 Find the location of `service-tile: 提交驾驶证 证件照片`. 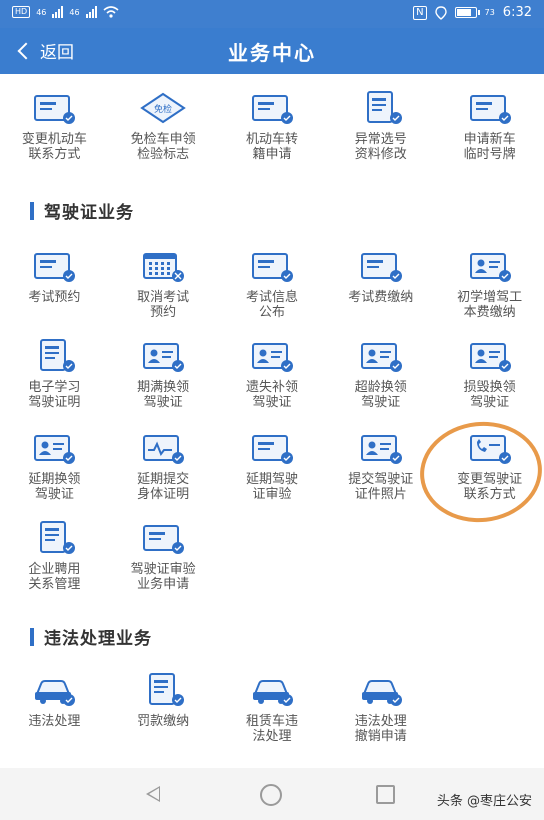

service-tile: 提交驾驶证 证件照片 is located at coordinates (380, 466).